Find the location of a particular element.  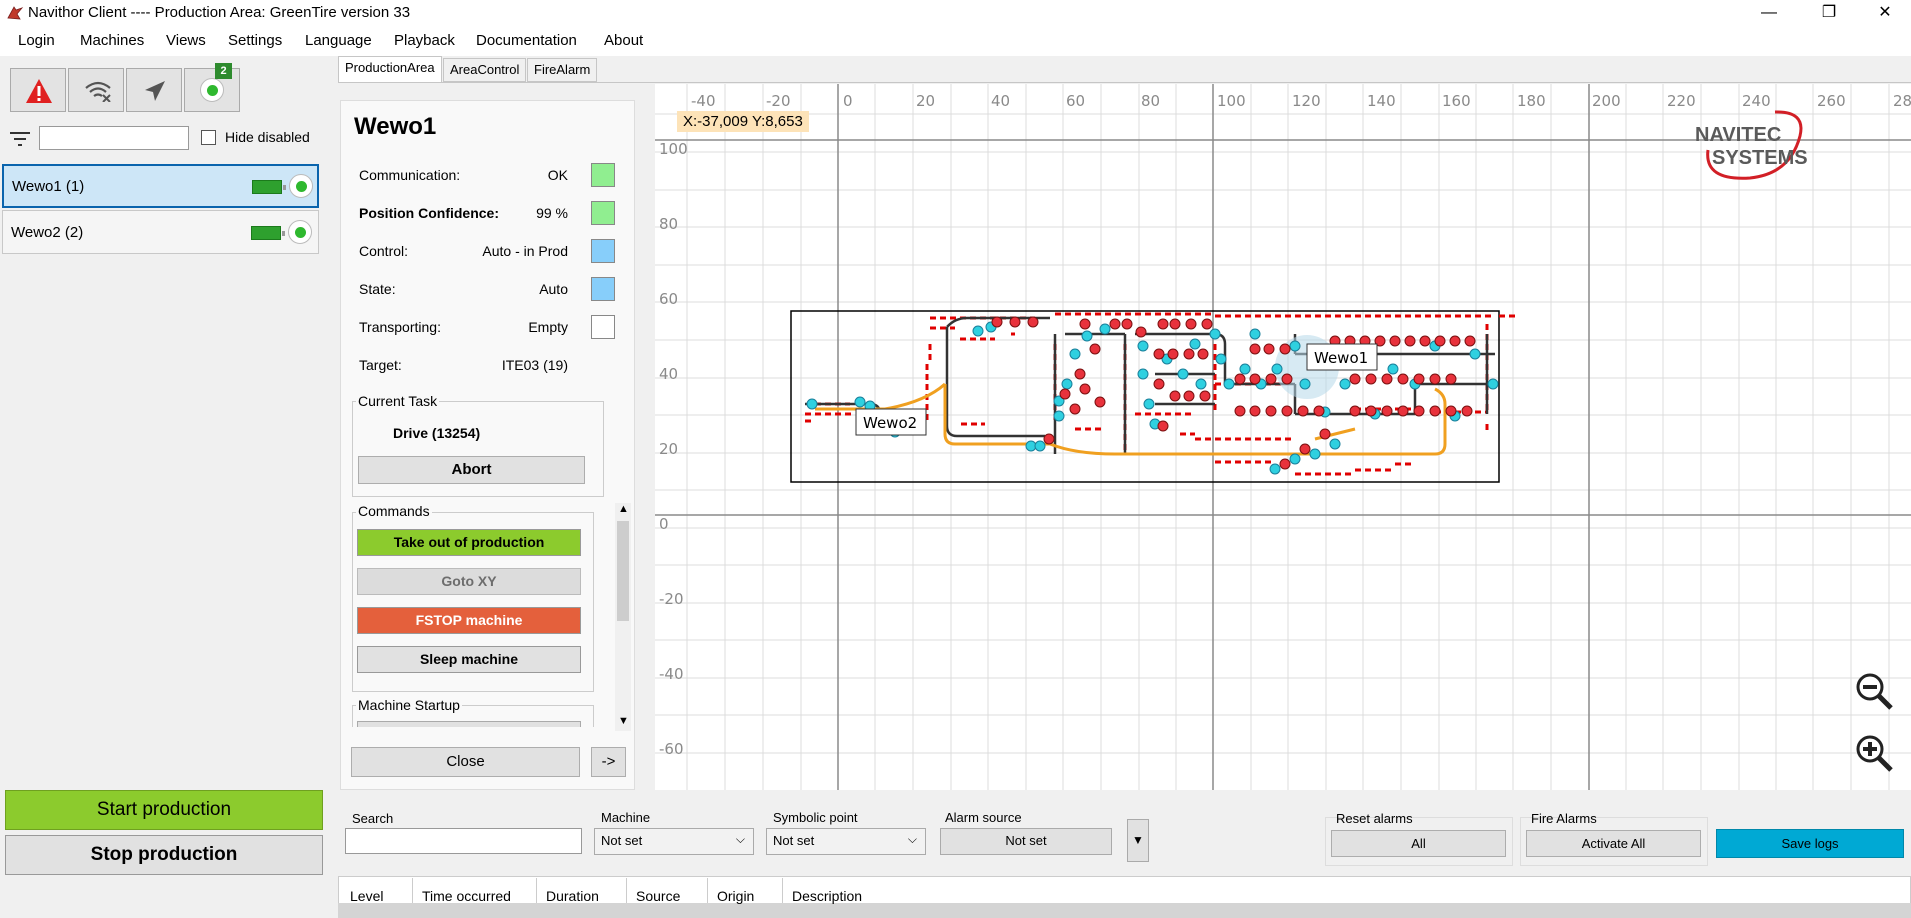

minimize-button: — is located at coordinates (1769, 13).